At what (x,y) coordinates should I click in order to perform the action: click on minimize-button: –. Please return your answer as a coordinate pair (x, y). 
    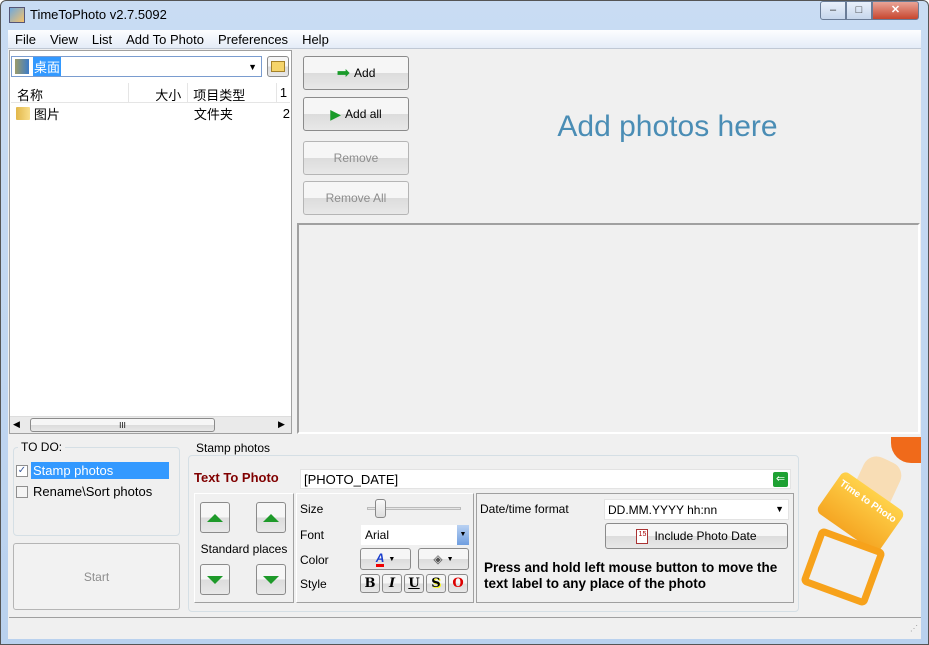
    Looking at the image, I should click on (833, 10).